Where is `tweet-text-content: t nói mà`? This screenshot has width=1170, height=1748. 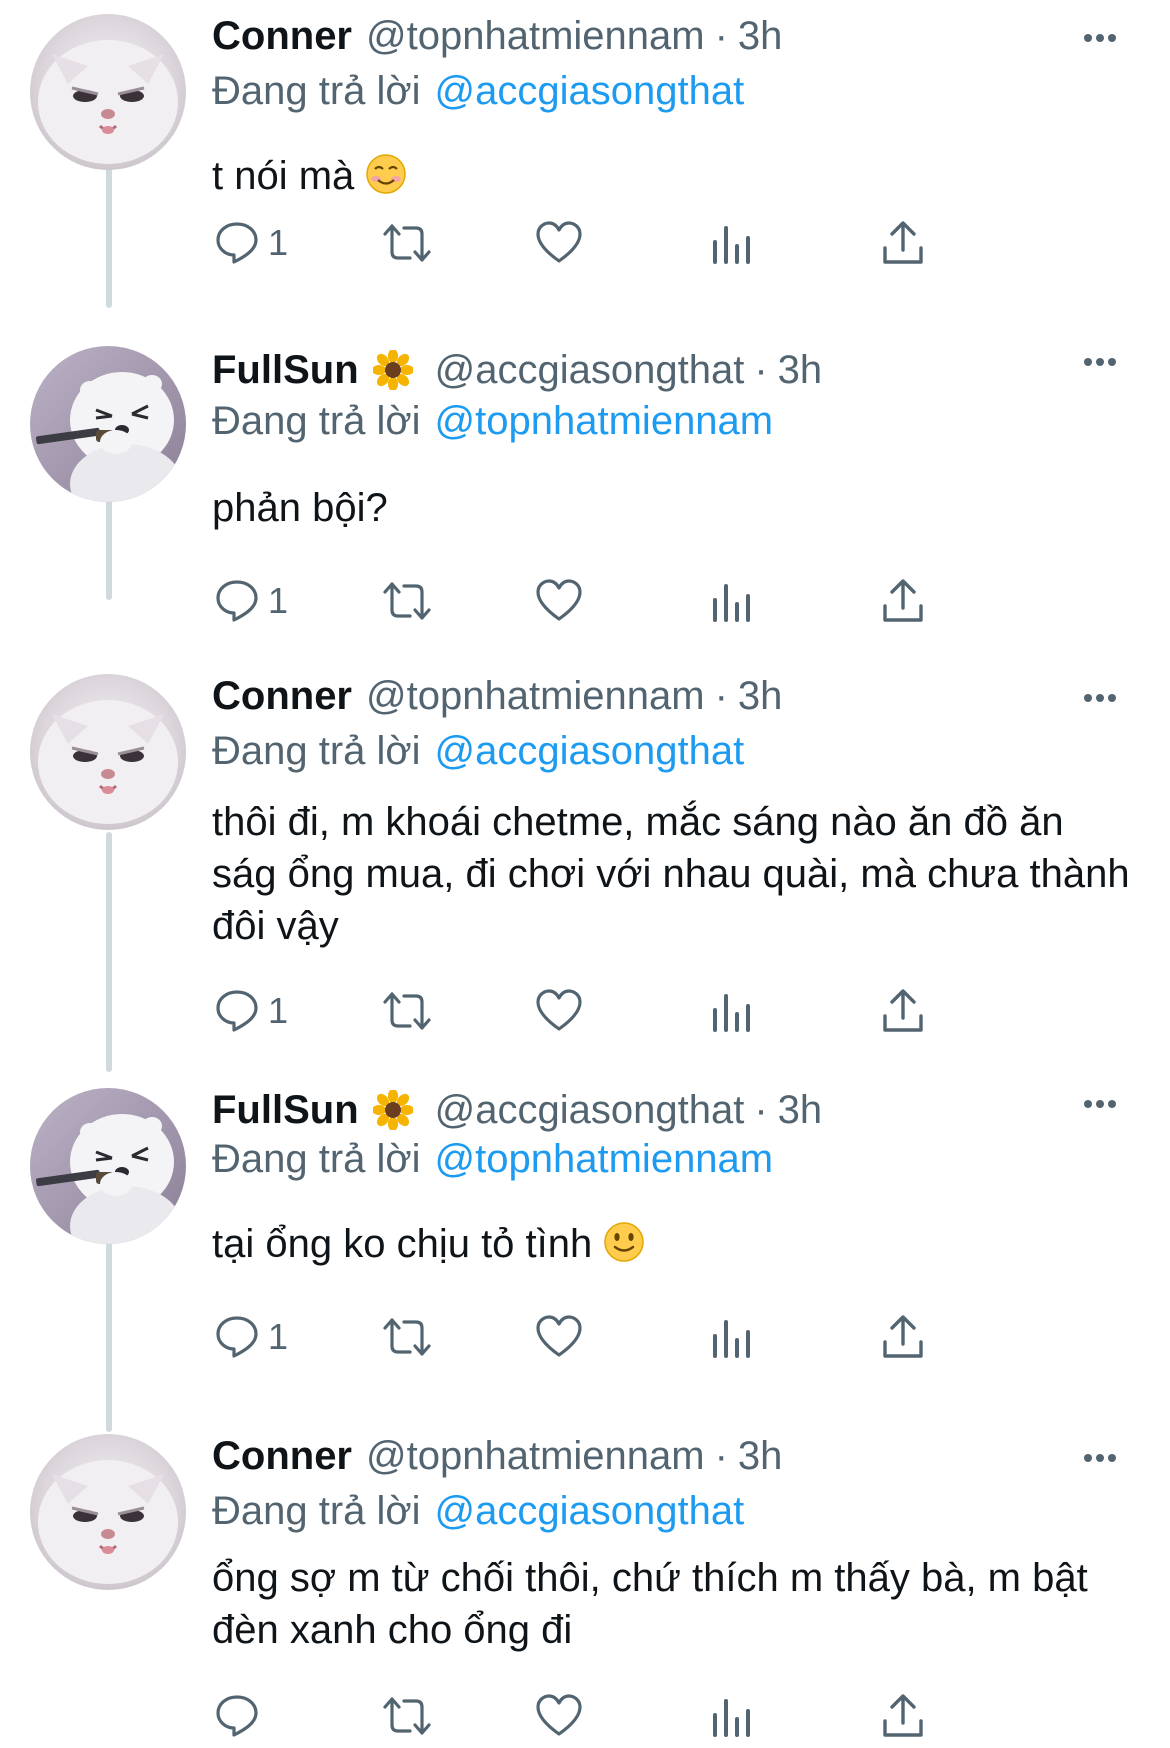
tweet-text-content: t nói mà is located at coordinates (283, 176).